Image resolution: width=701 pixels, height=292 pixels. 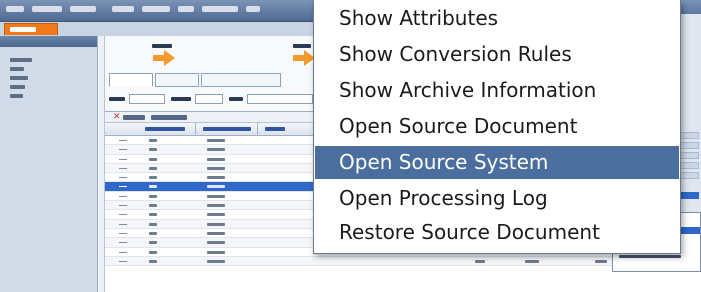 What do you see at coordinates (497, 162) in the screenshot?
I see `menu-item-open-source-system: Open Source System` at bounding box center [497, 162].